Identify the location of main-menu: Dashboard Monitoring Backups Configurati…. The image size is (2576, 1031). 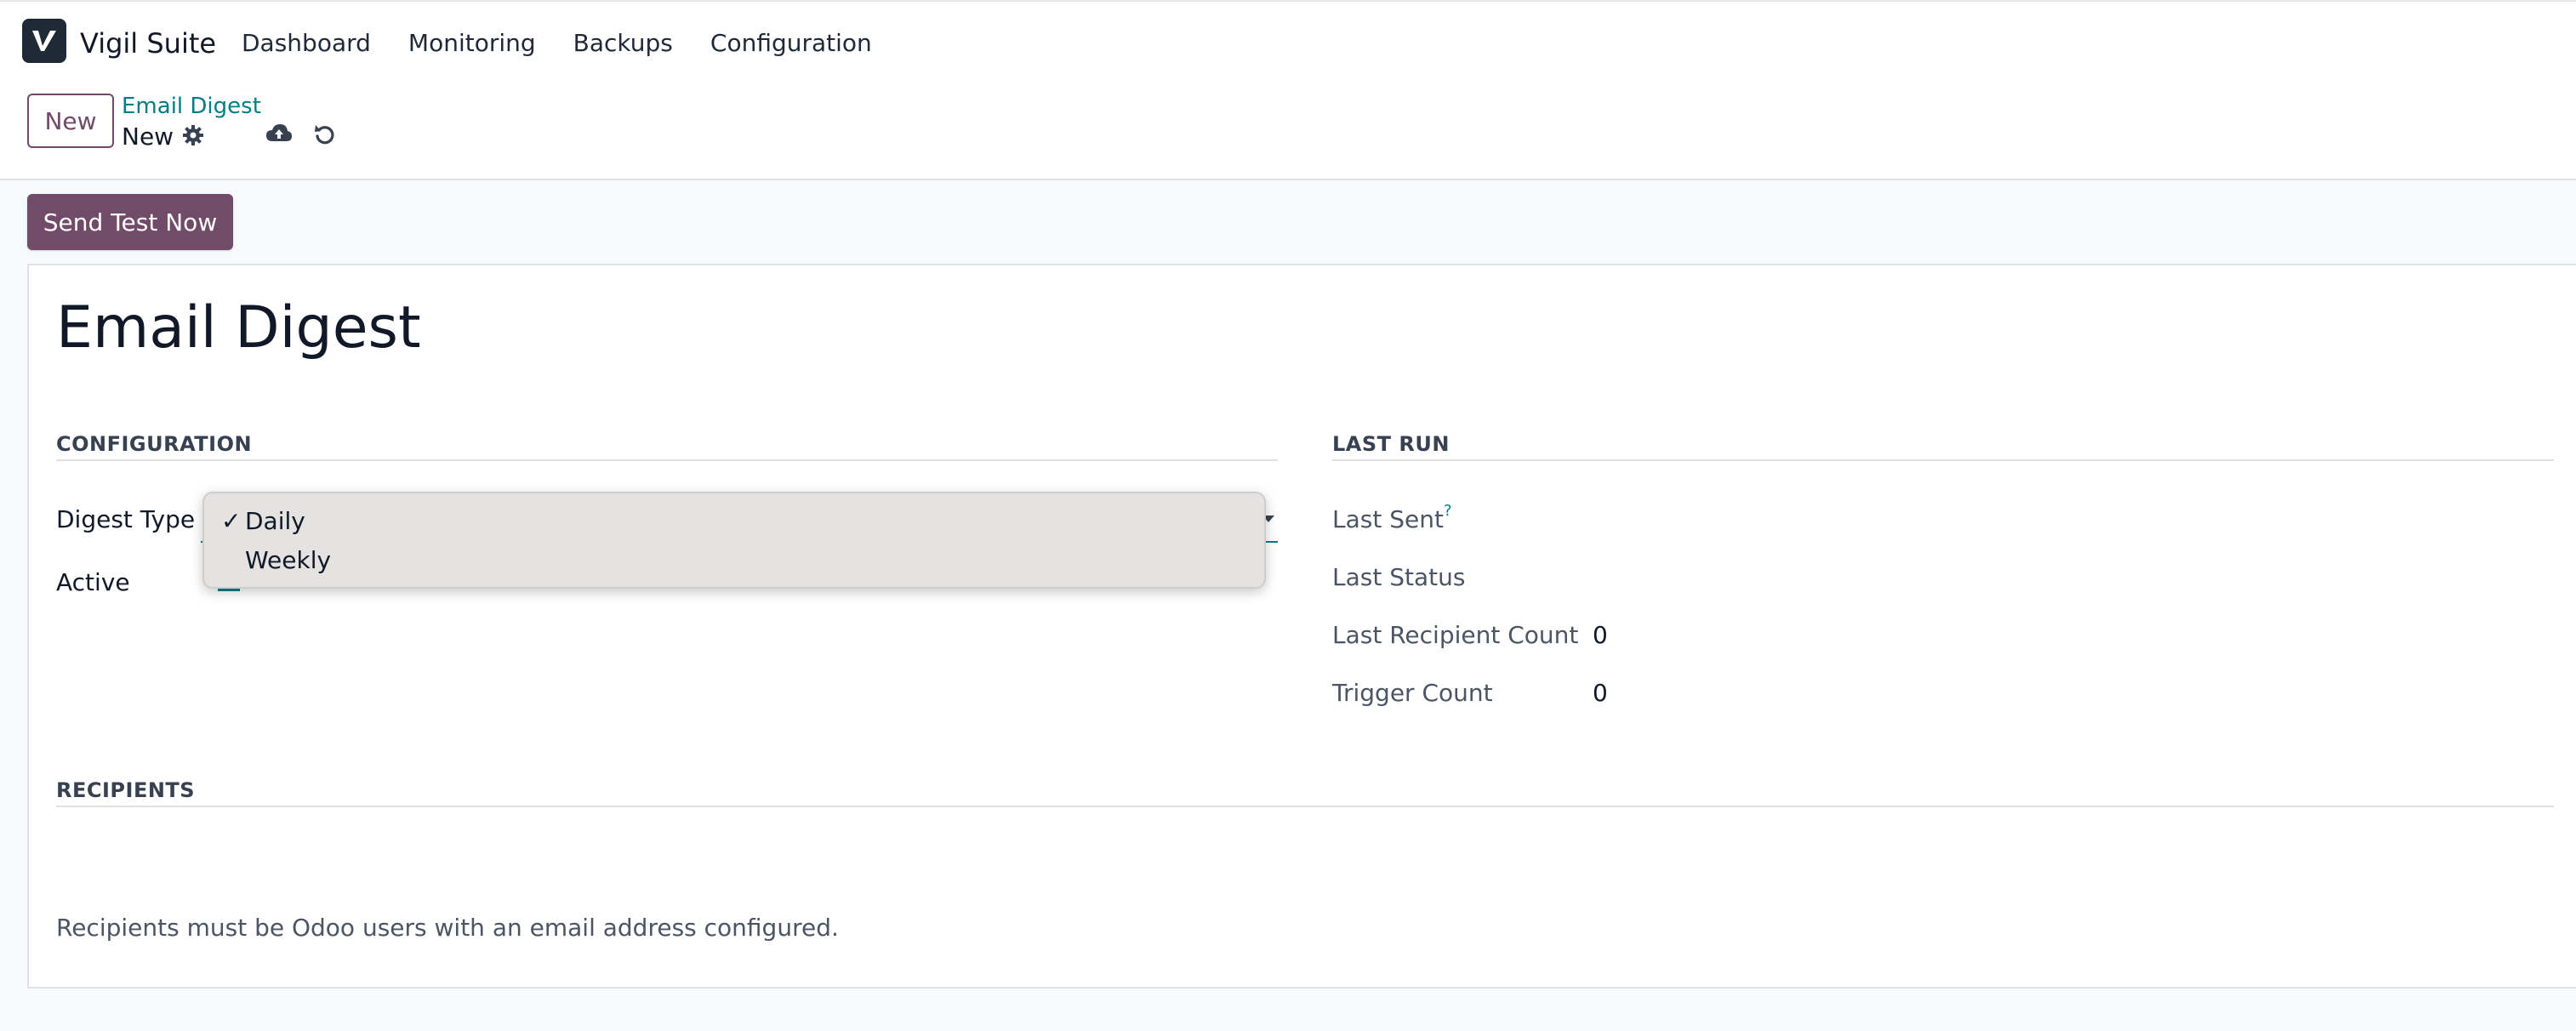
(557, 43).